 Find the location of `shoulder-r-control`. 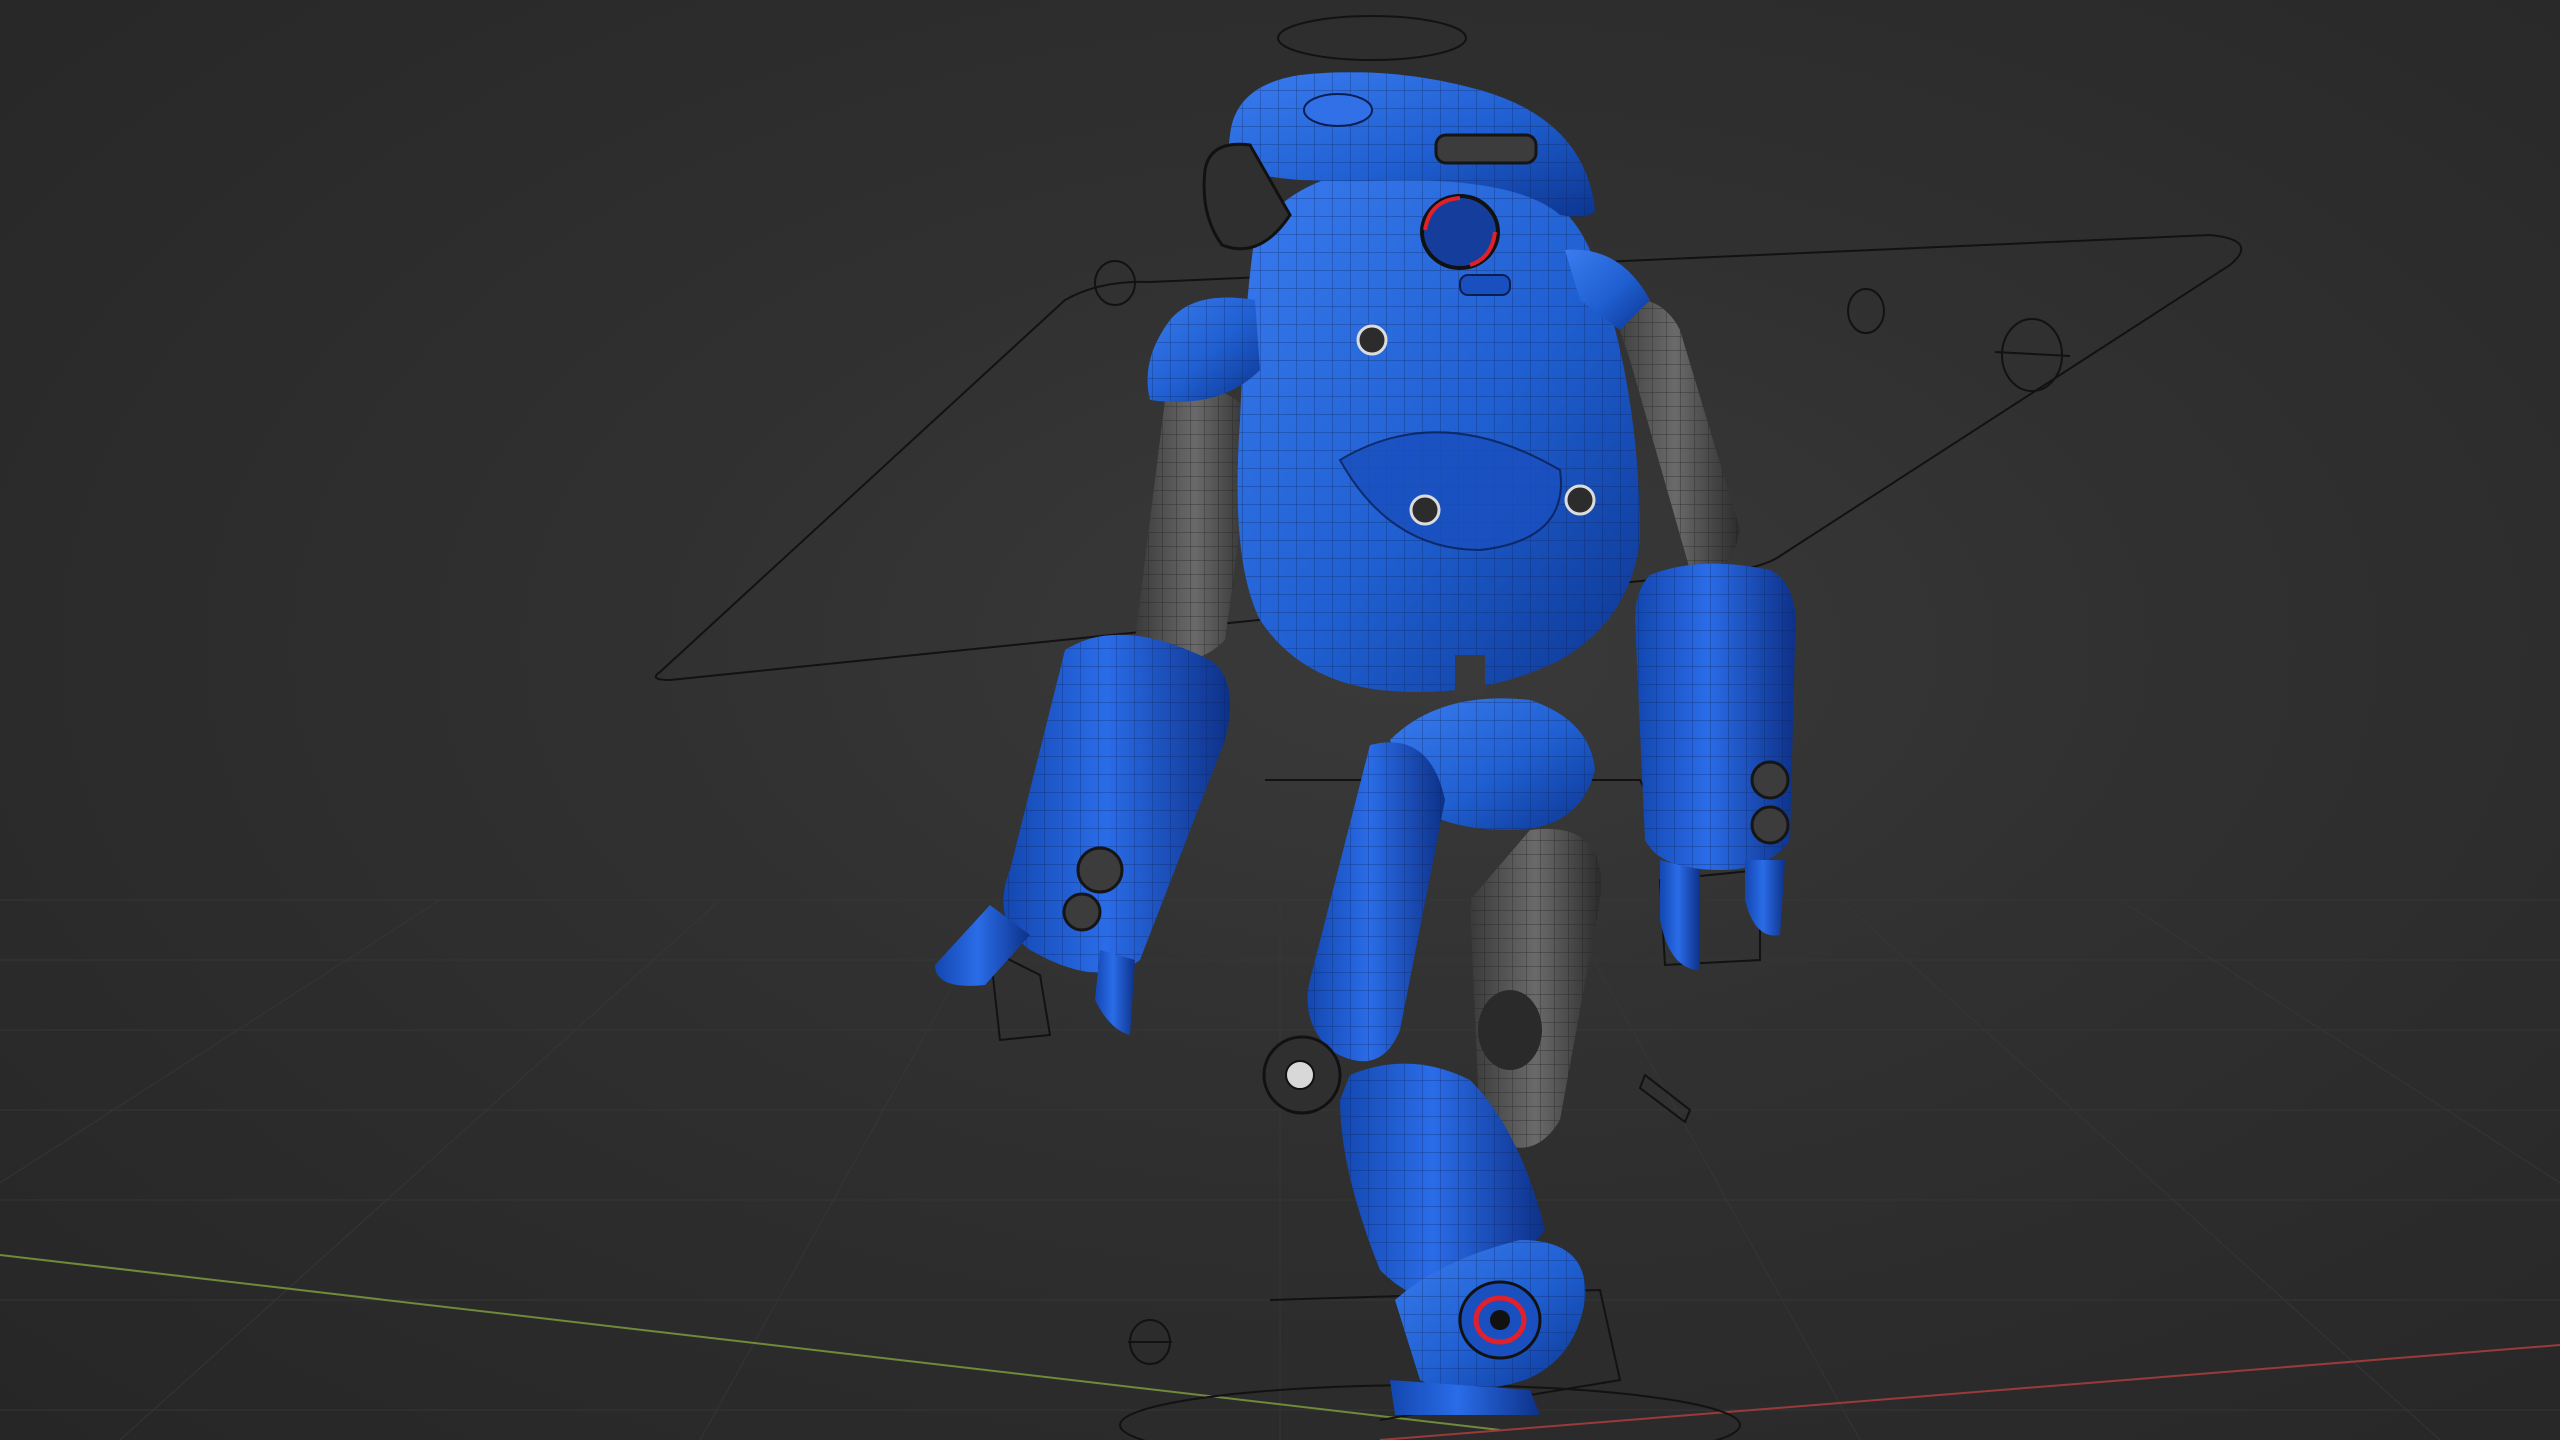

shoulder-r-control is located at coordinates (1866, 311).